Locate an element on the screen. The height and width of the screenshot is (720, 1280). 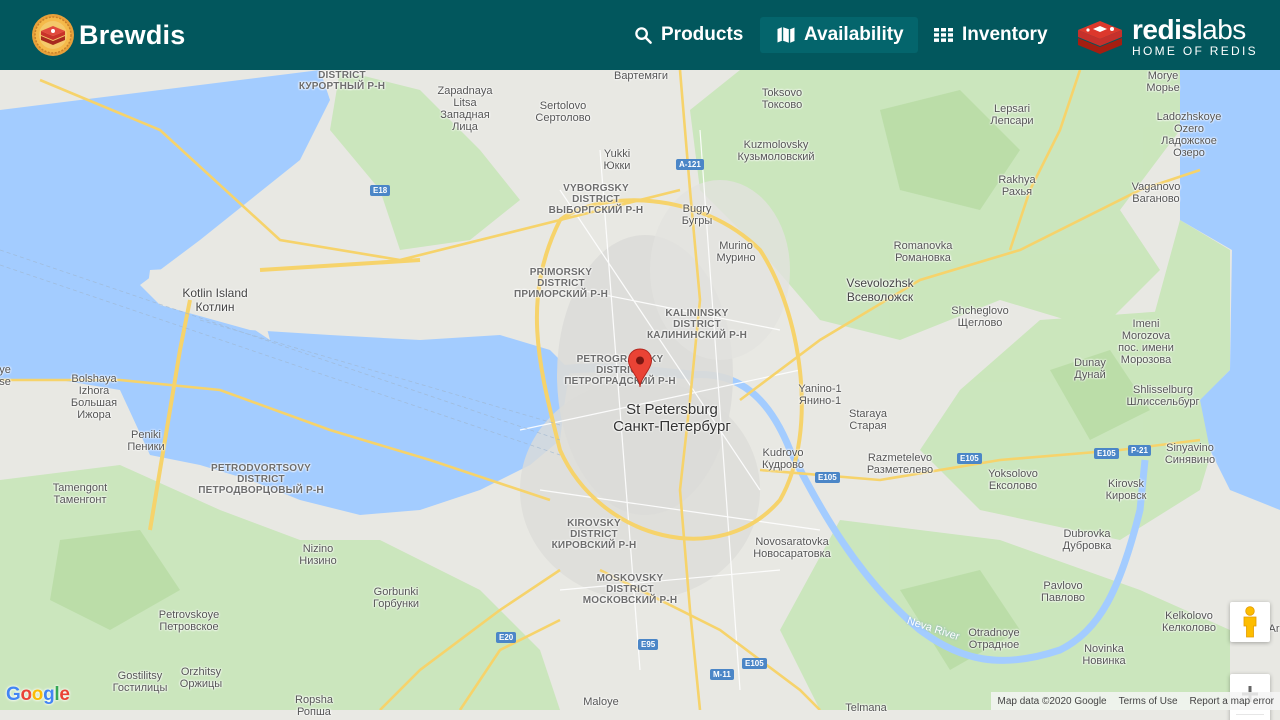
place-label: Orzhitsy Оржицы is located at coordinates (201, 678).